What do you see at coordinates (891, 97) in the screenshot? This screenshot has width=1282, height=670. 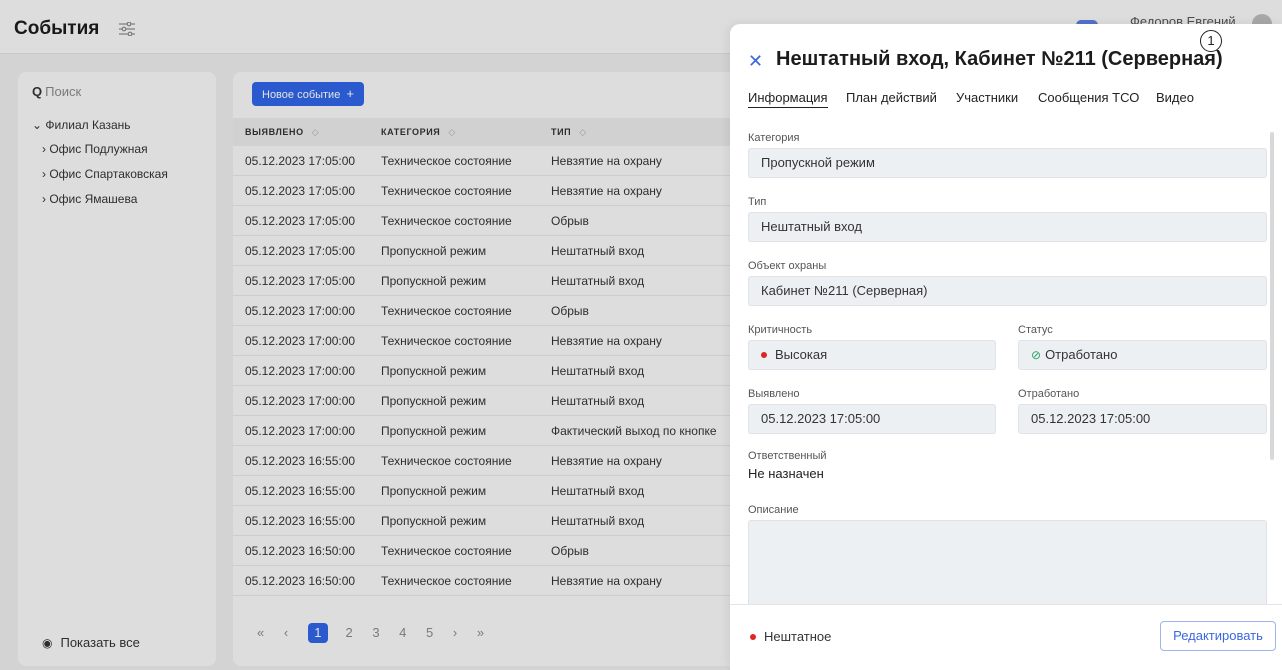 I see `tab-action-plan: План действий` at bounding box center [891, 97].